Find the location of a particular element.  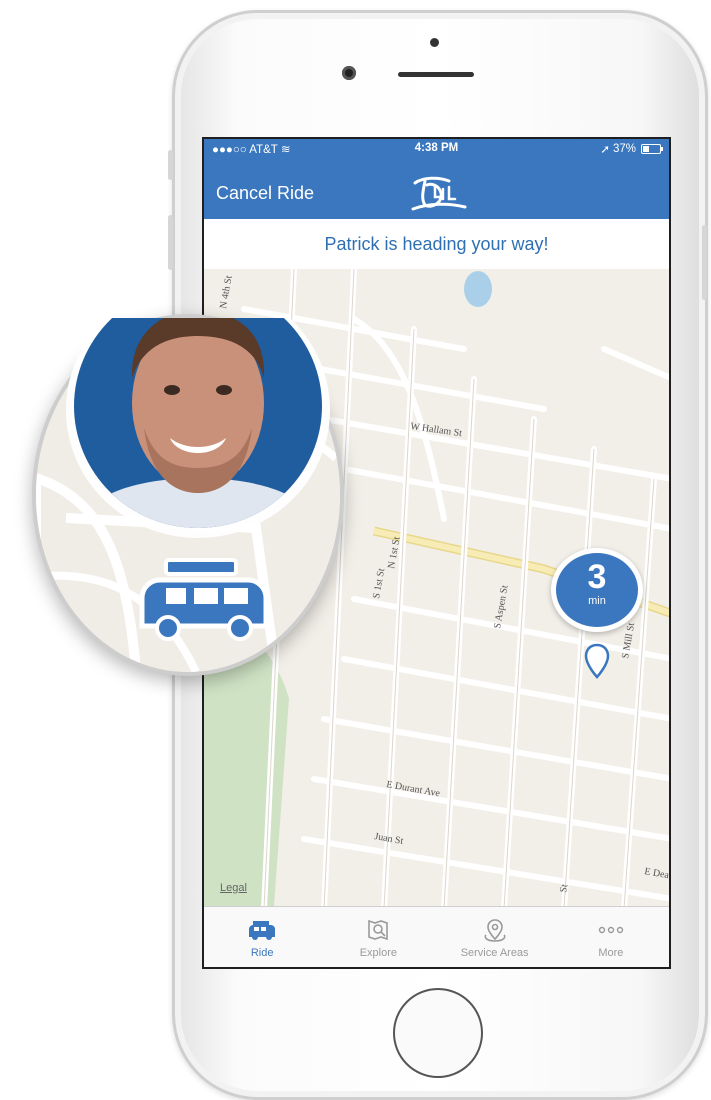

eta-badge: 3 min is located at coordinates (597, 590).